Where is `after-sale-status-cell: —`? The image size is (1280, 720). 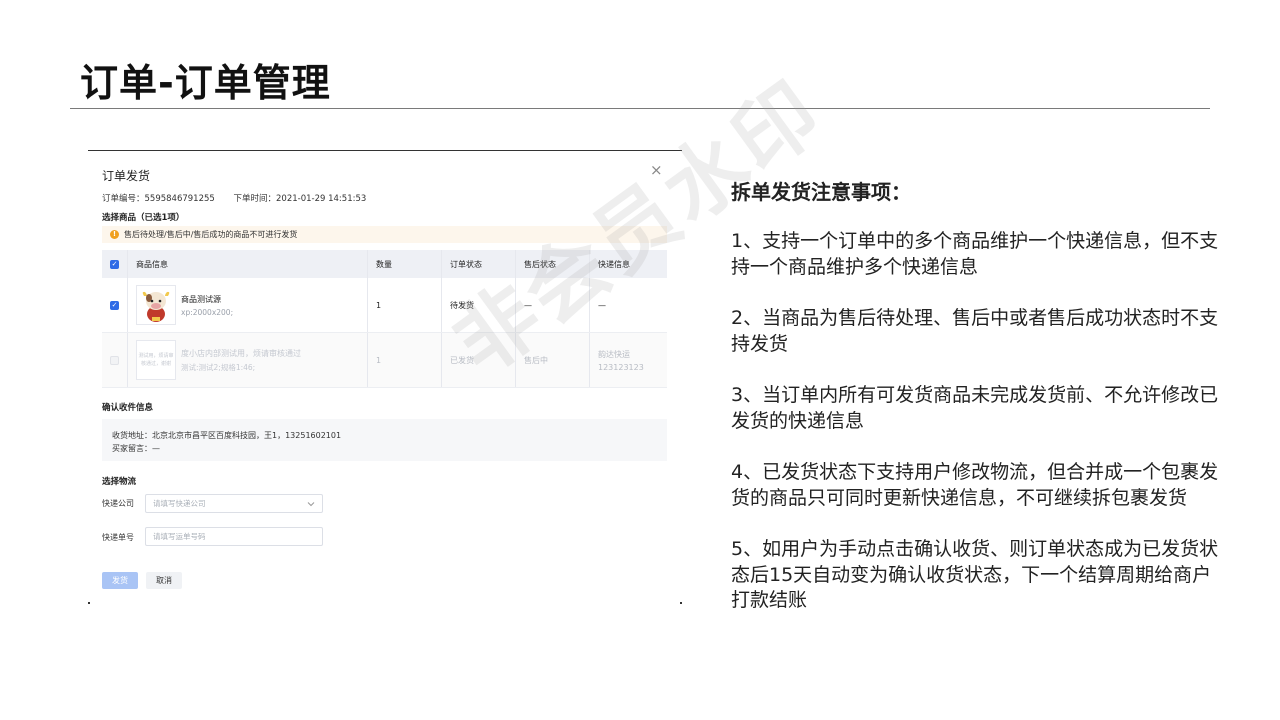
after-sale-status-cell: — is located at coordinates (553, 305).